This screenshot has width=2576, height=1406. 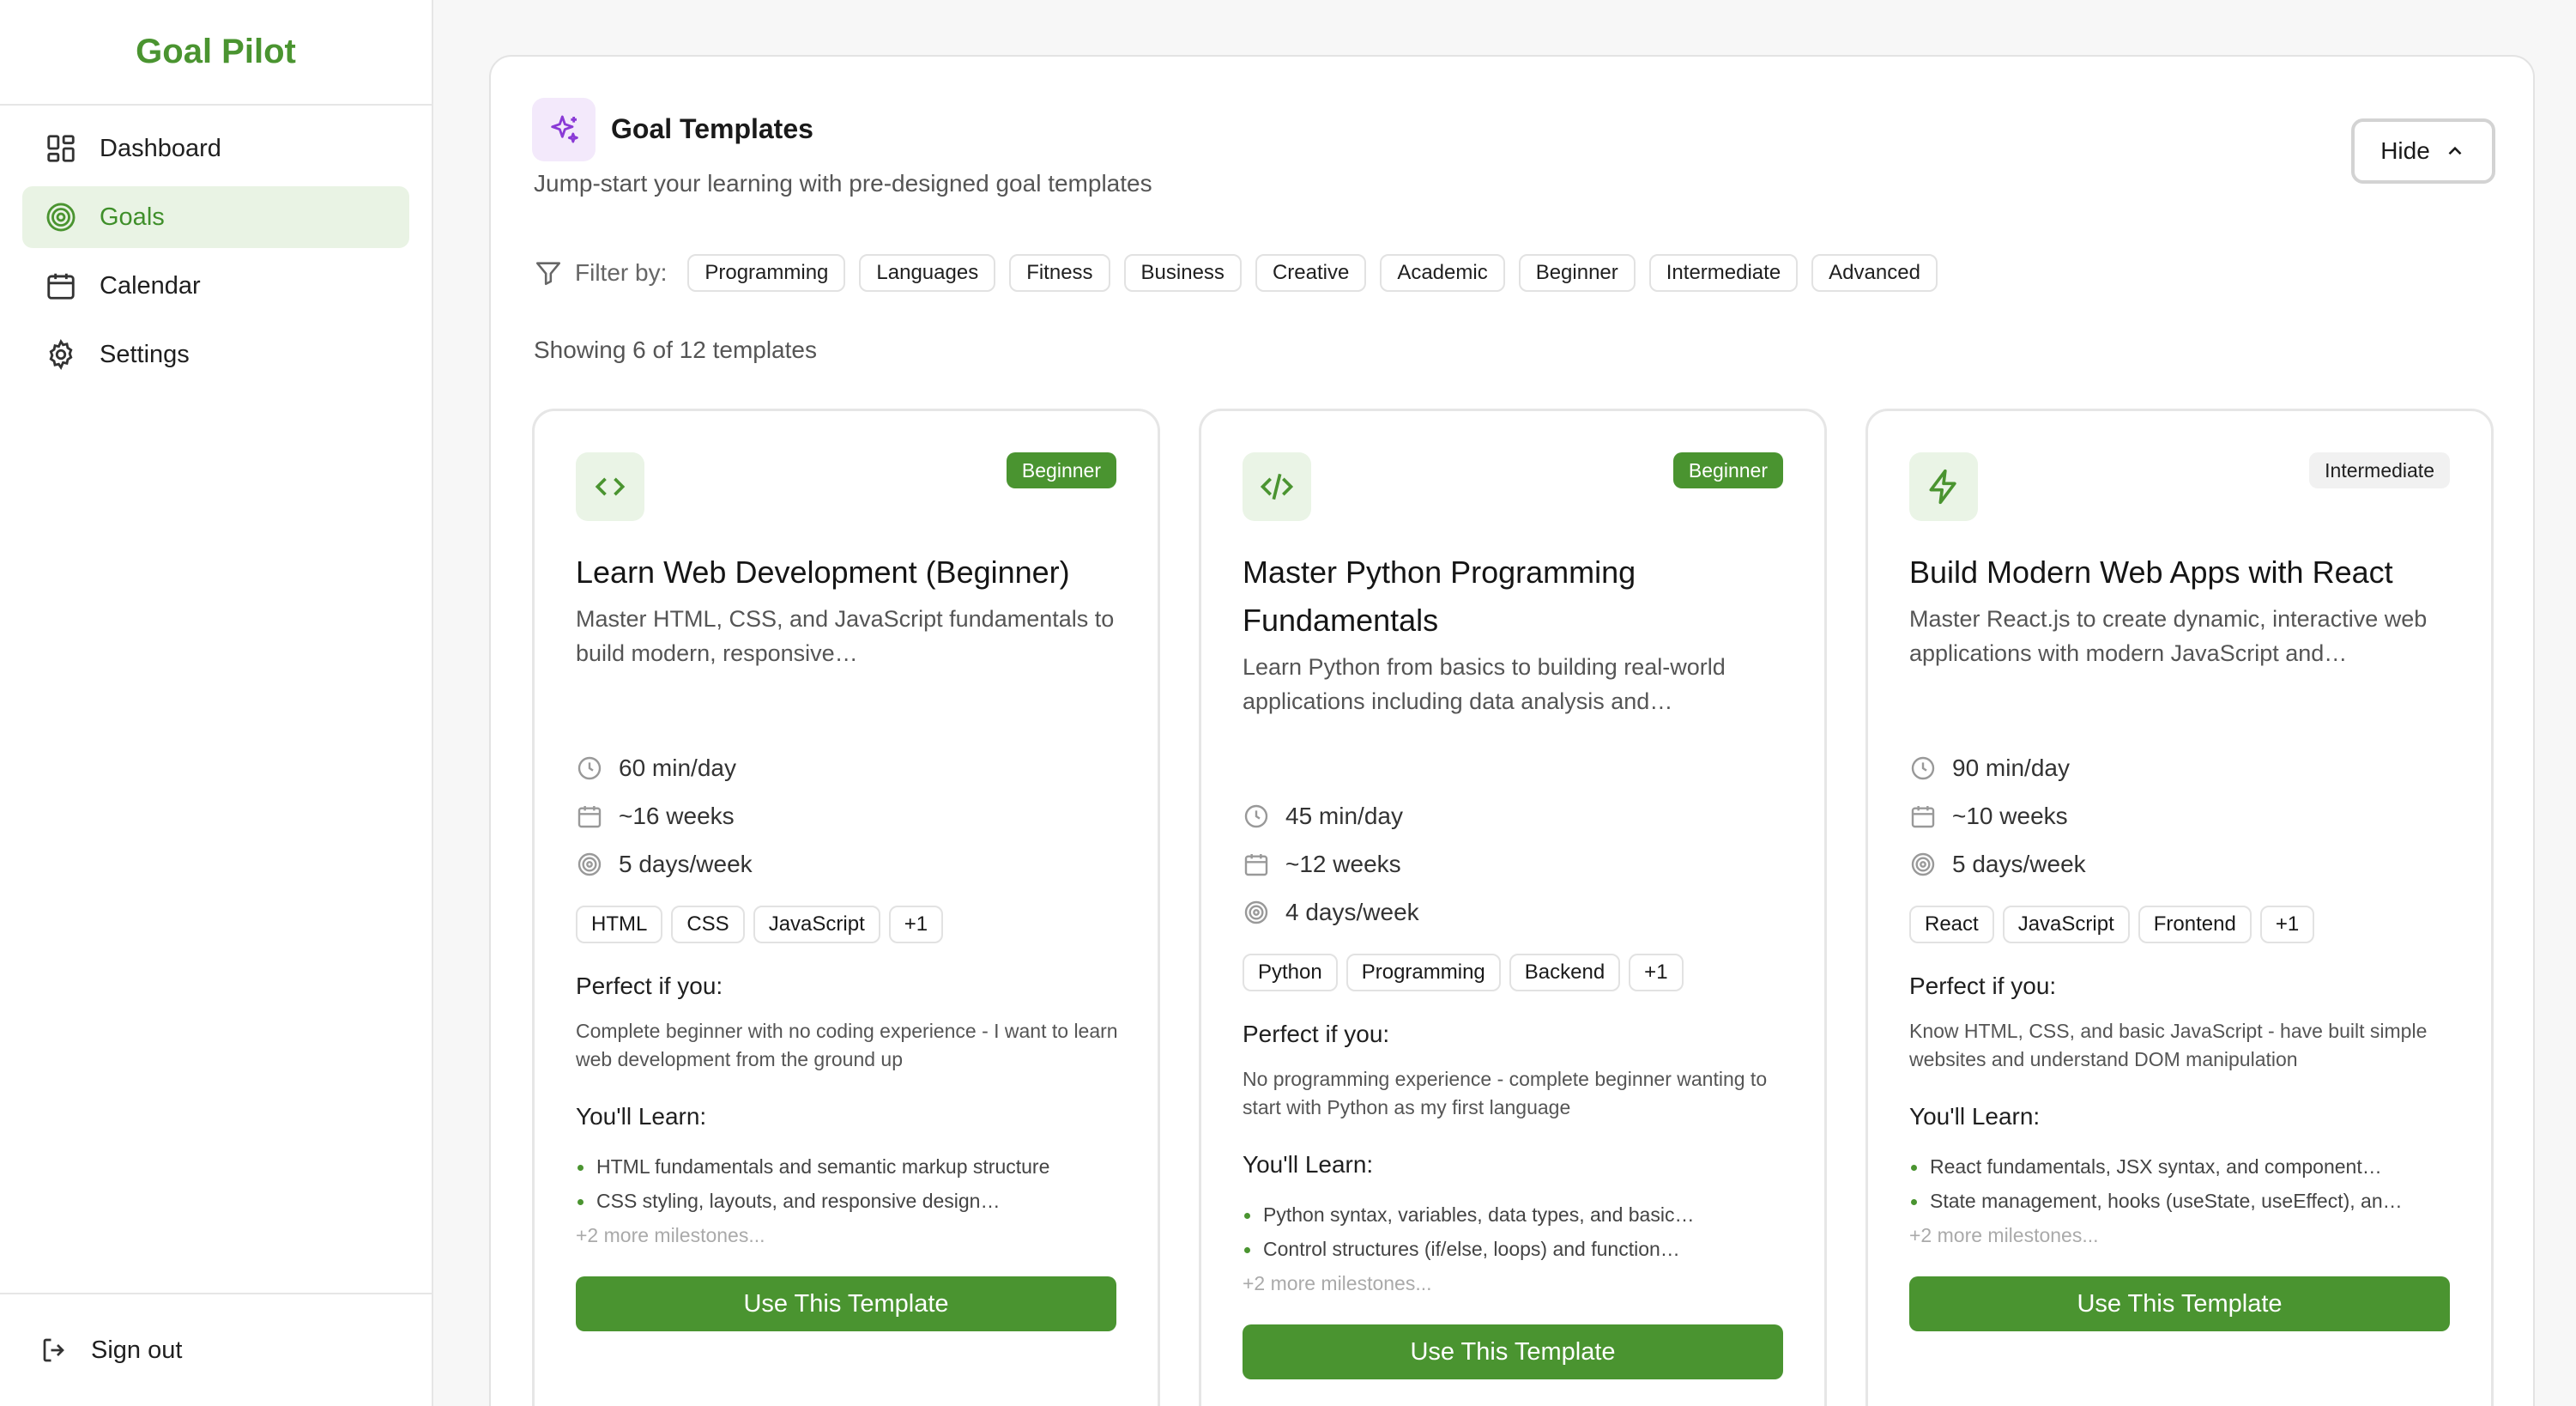 What do you see at coordinates (766, 273) in the screenshot?
I see `filter-chip-programming: Programming` at bounding box center [766, 273].